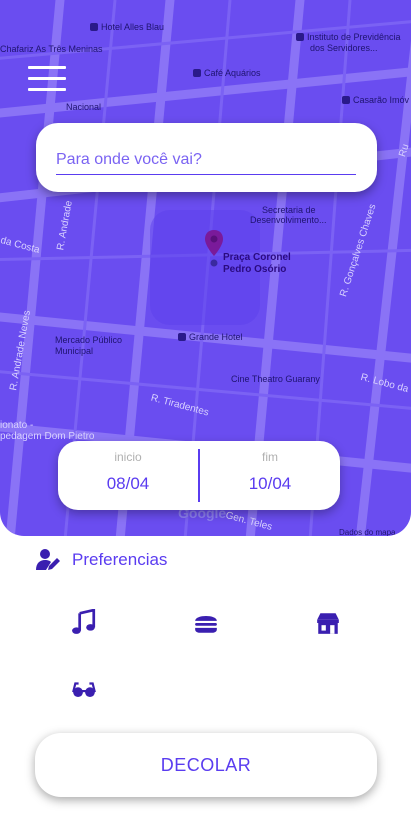 This screenshot has height=823, width=411. Describe the element at coordinates (48, 559) in the screenshot. I see `user-edit-icon` at that location.